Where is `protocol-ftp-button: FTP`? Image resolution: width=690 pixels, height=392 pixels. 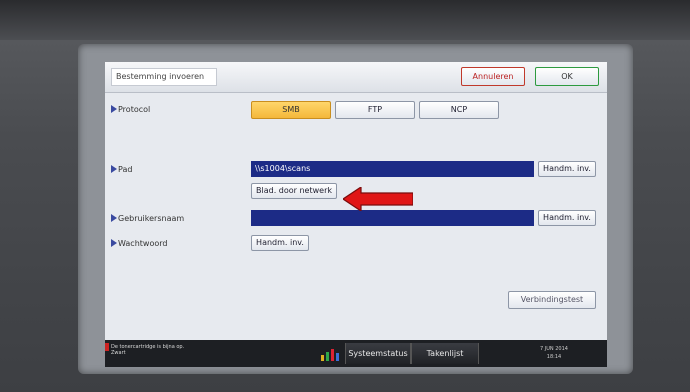 protocol-ftp-button: FTP is located at coordinates (375, 110).